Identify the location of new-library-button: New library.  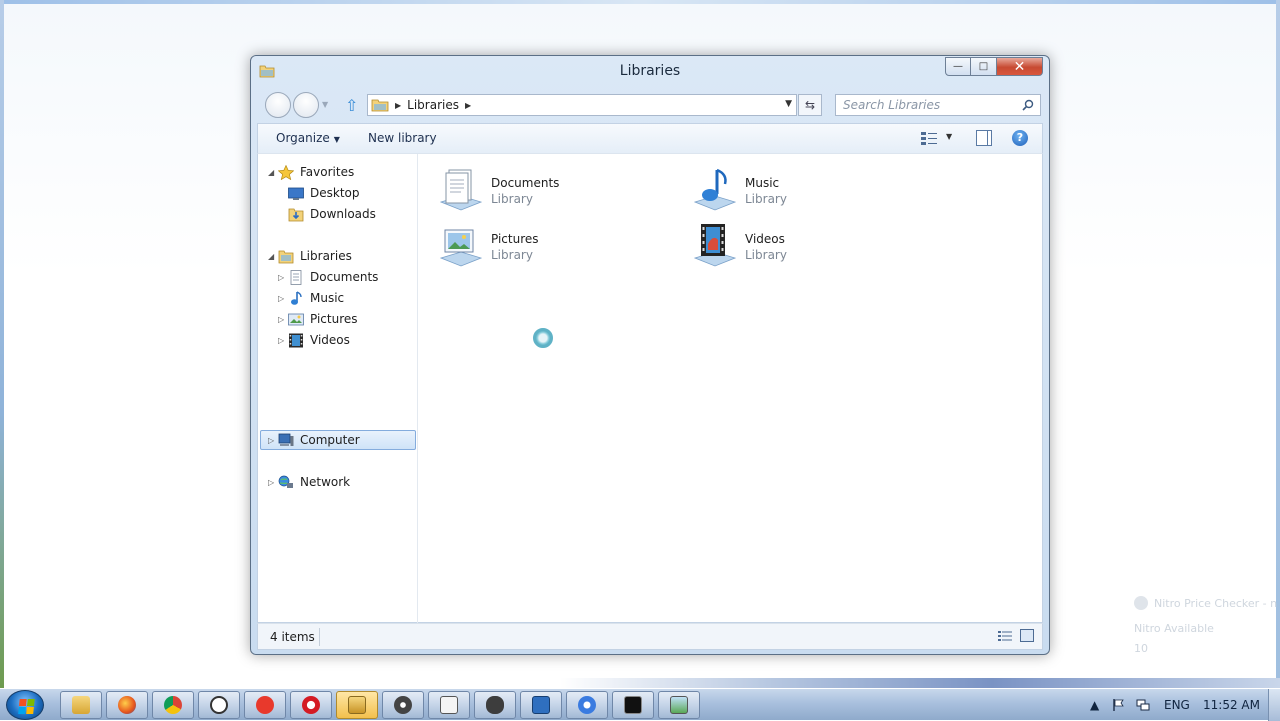
(402, 138).